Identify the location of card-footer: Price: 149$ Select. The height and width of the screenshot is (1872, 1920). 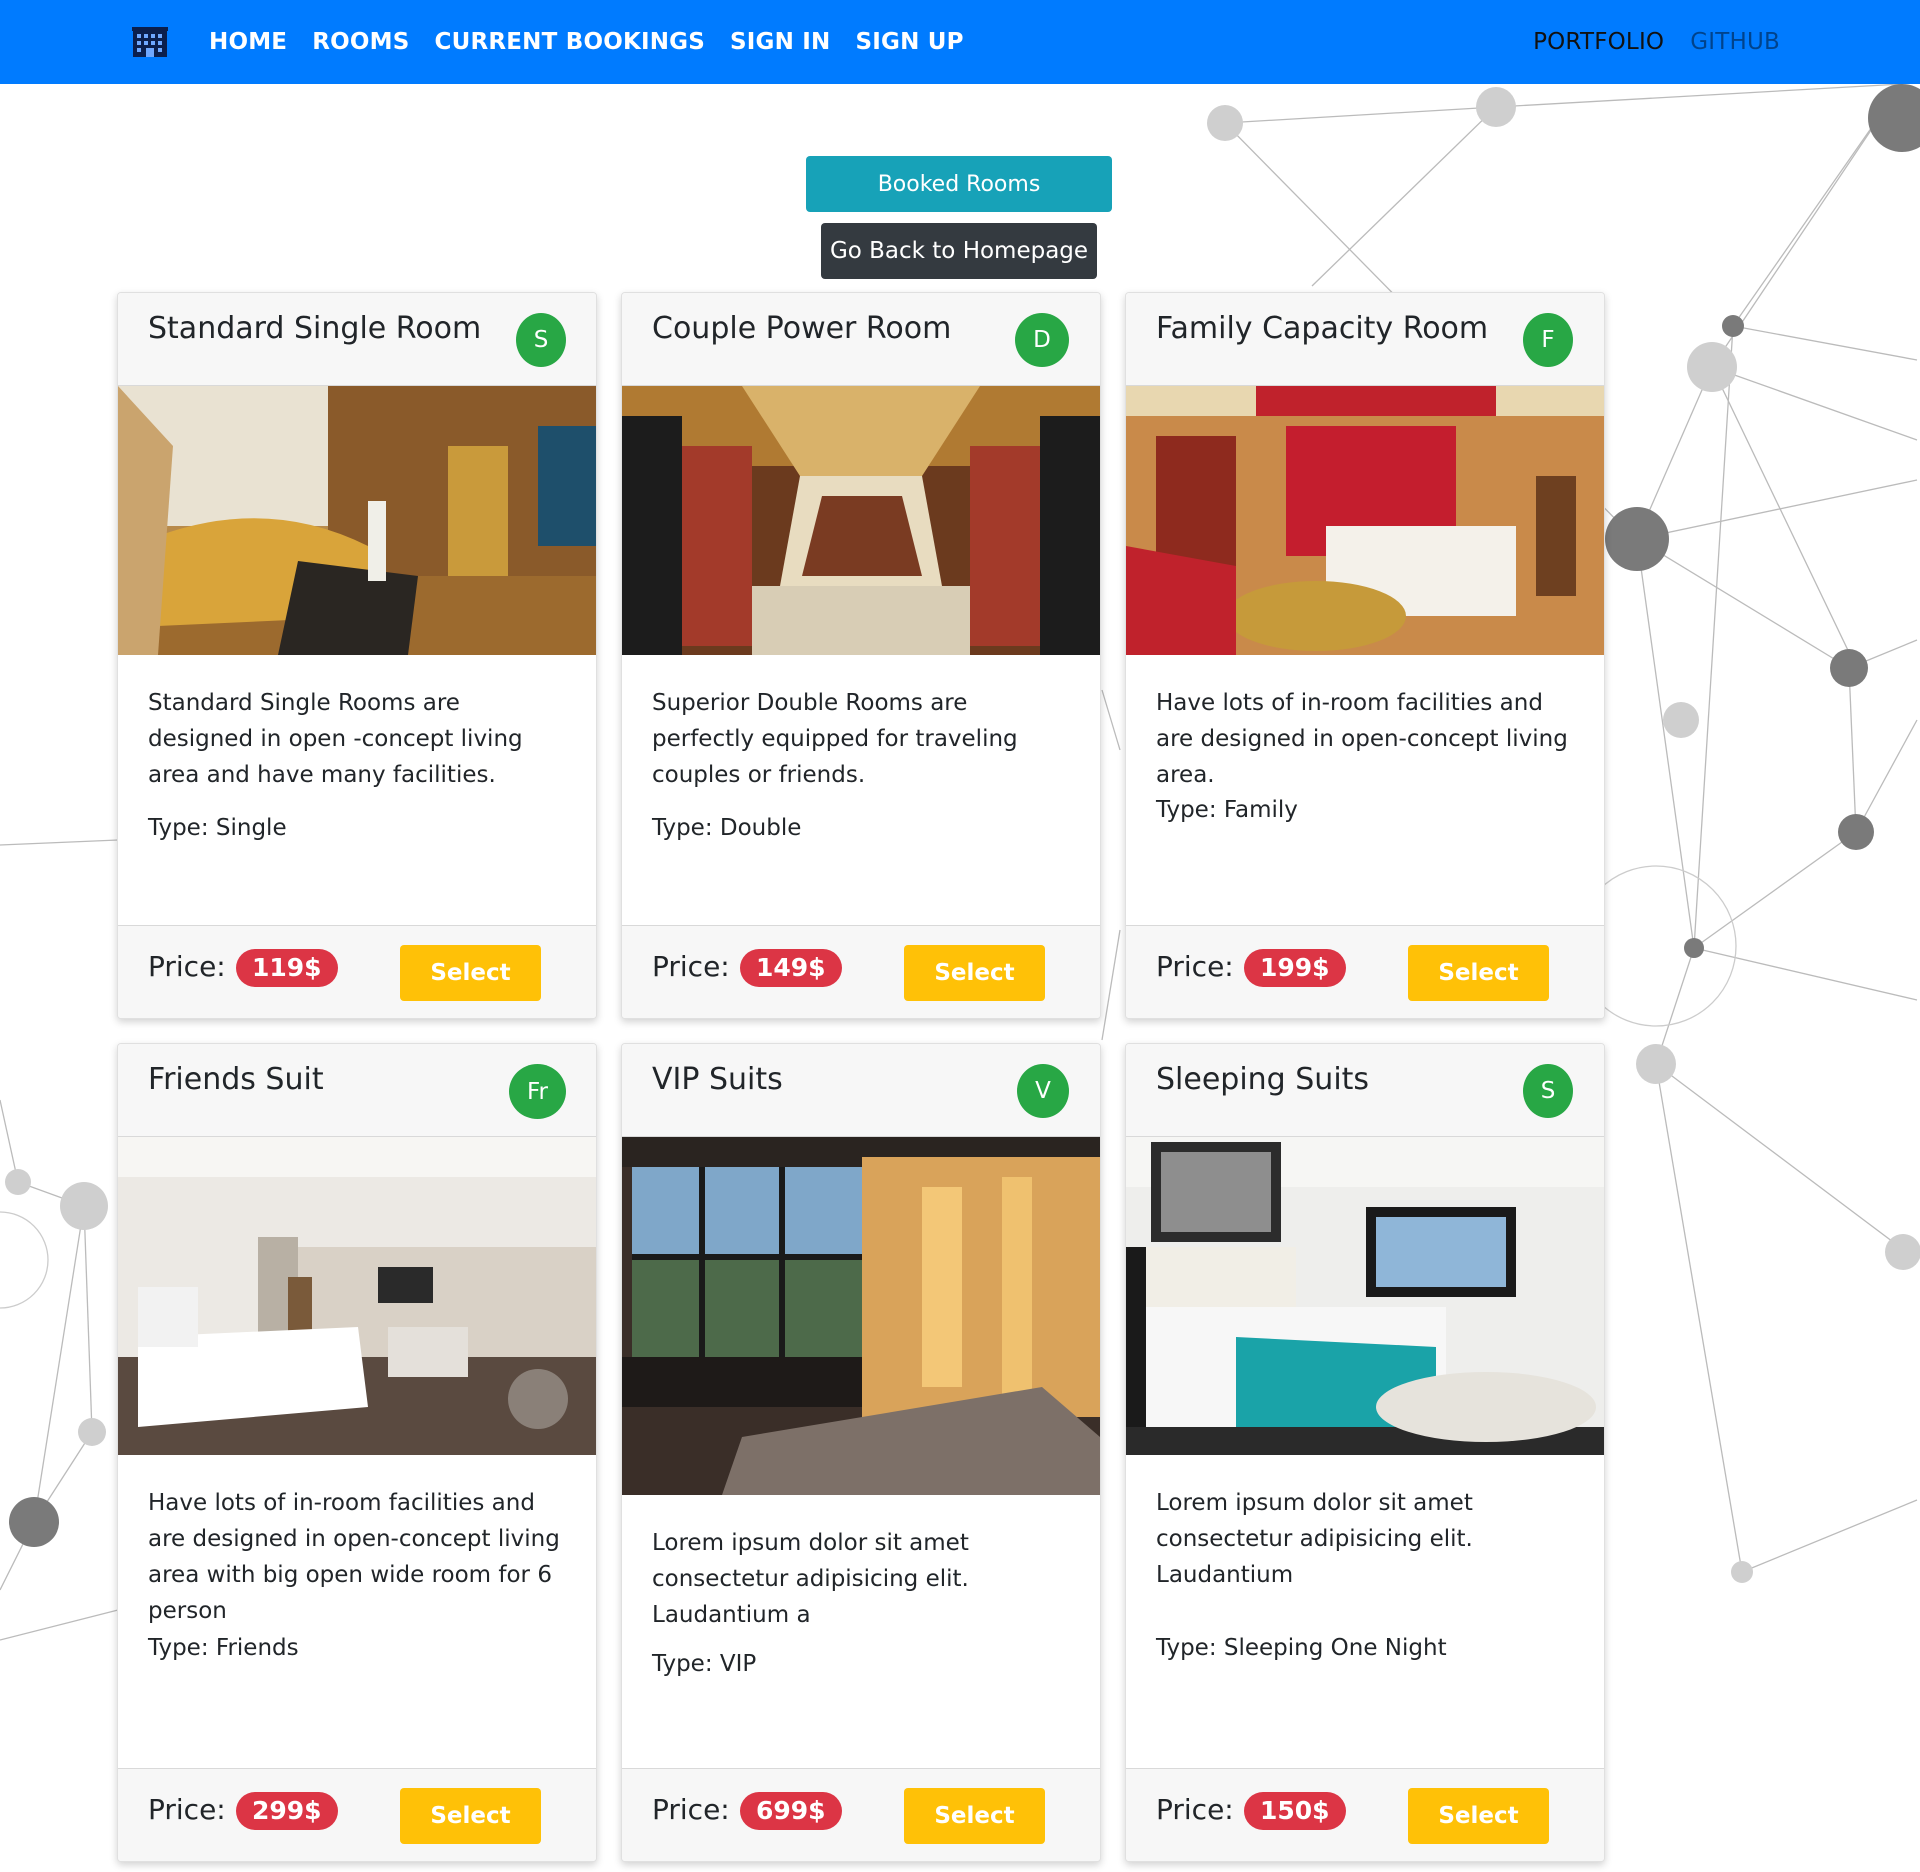
(861, 971).